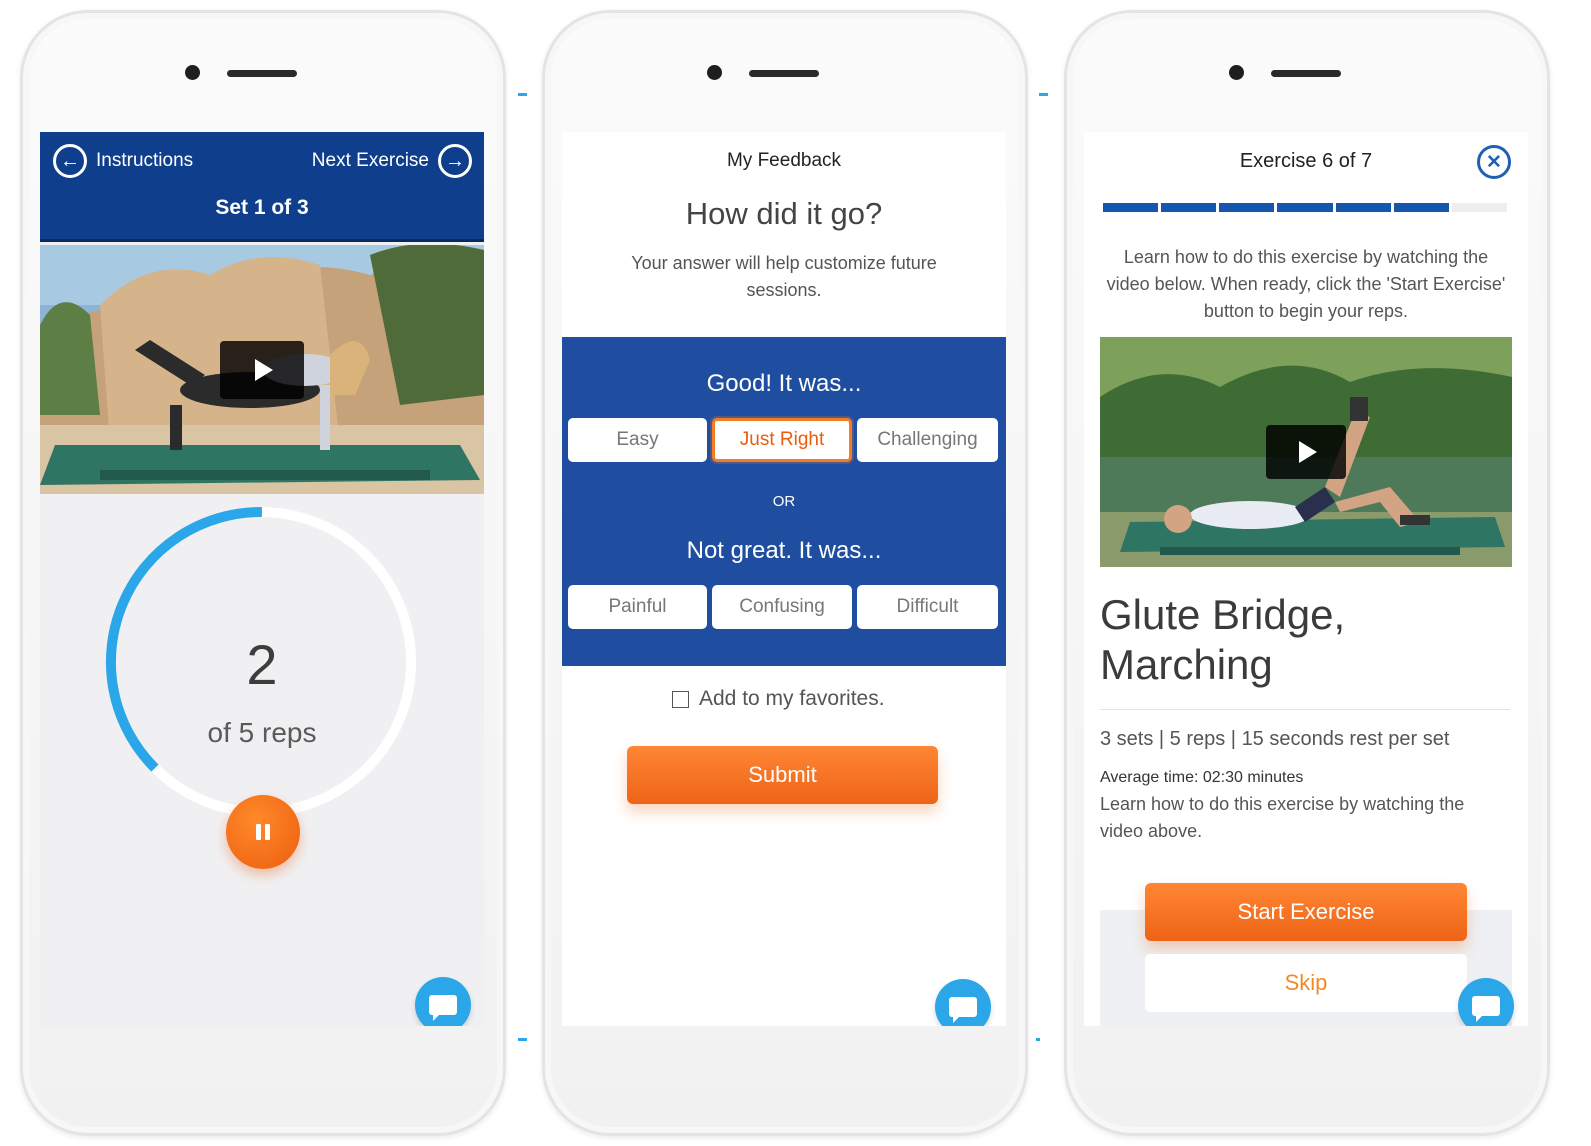  Describe the element at coordinates (263, 832) in the screenshot. I see `pause-button` at that location.